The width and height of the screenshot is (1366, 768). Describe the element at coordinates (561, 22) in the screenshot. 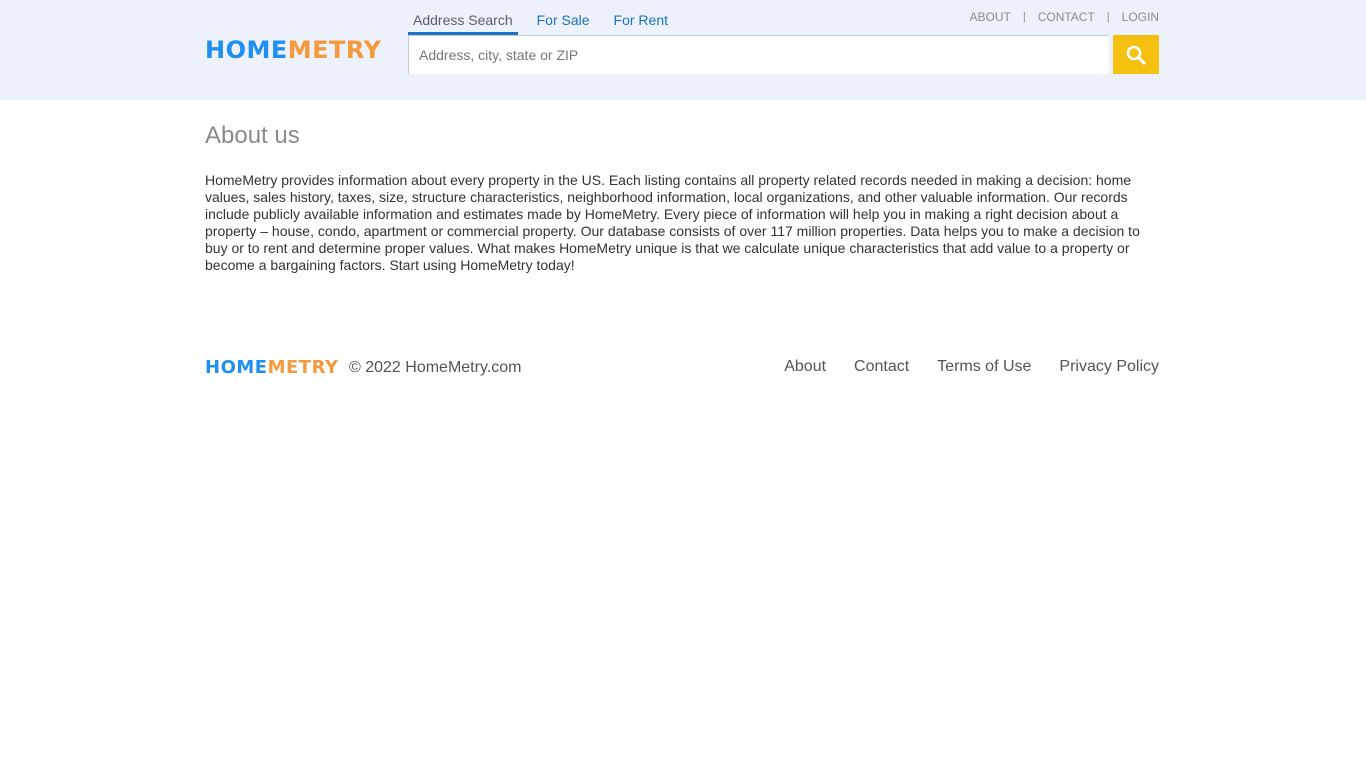

I see `tab-for-sale: For Sale` at that location.